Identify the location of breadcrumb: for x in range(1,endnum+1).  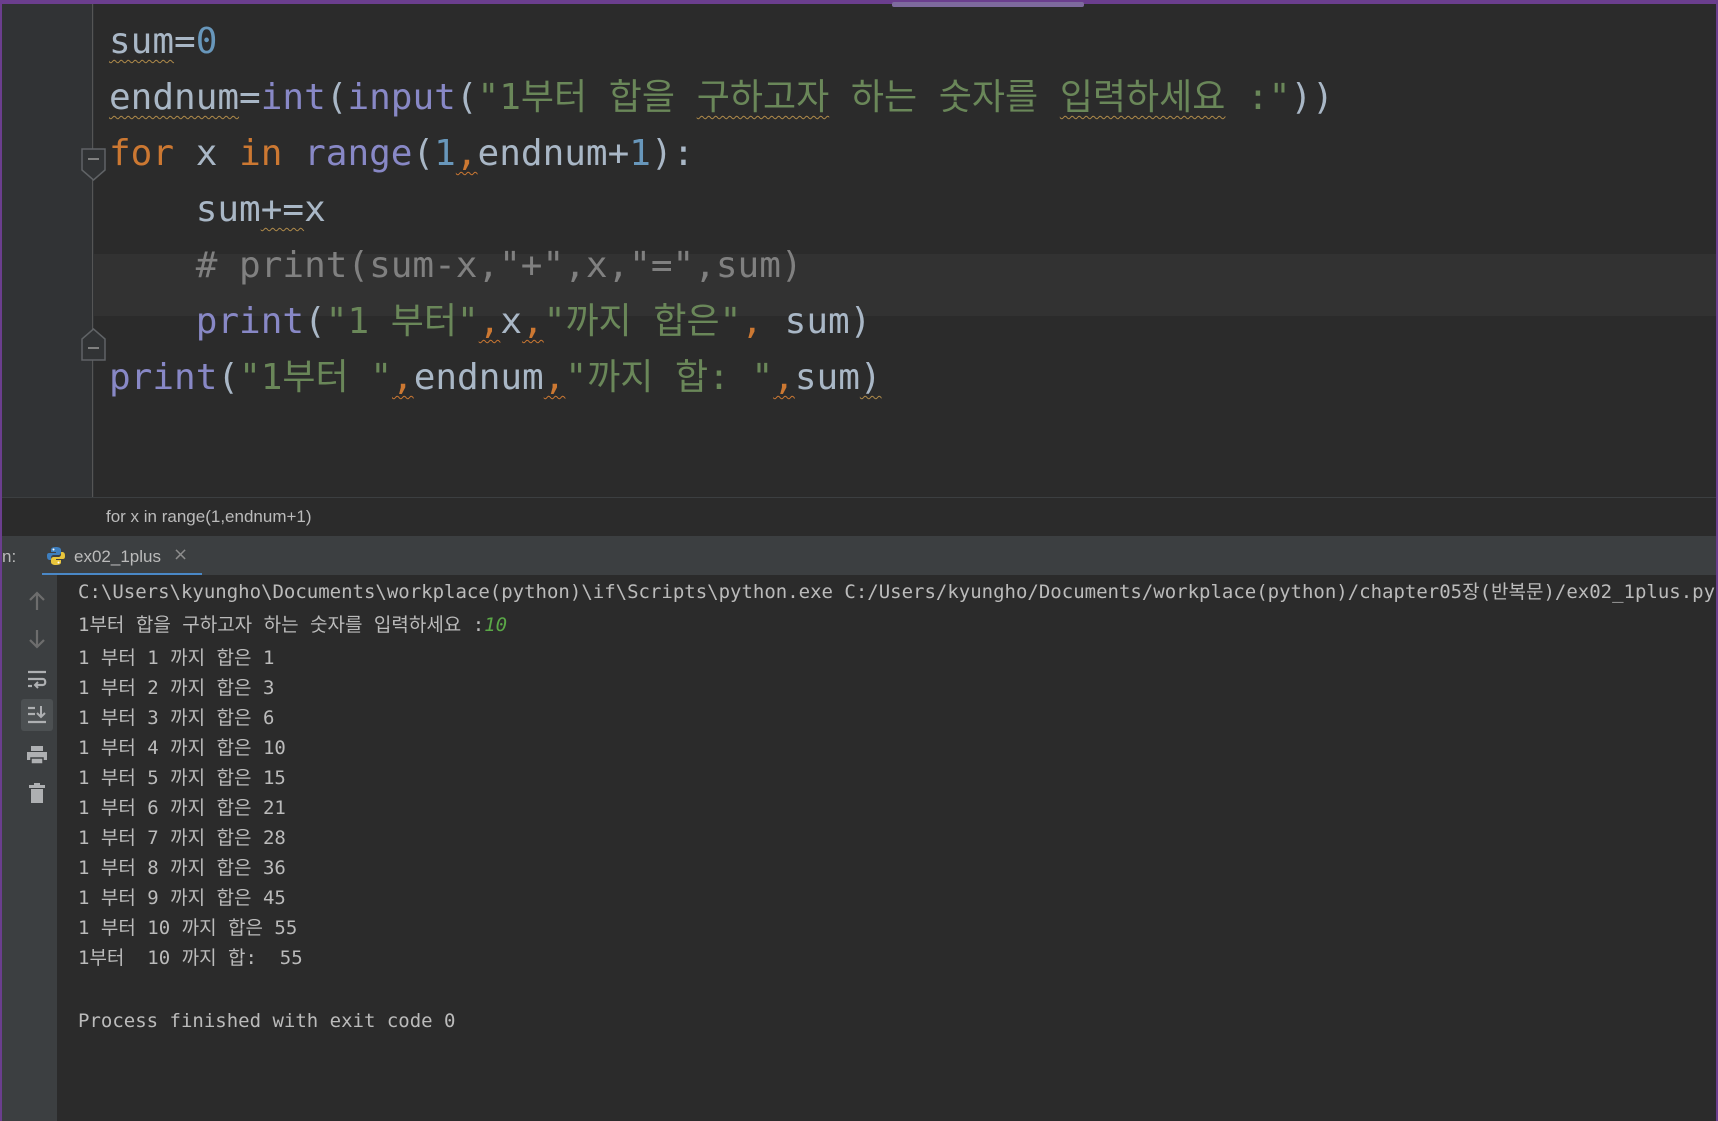
(859, 516).